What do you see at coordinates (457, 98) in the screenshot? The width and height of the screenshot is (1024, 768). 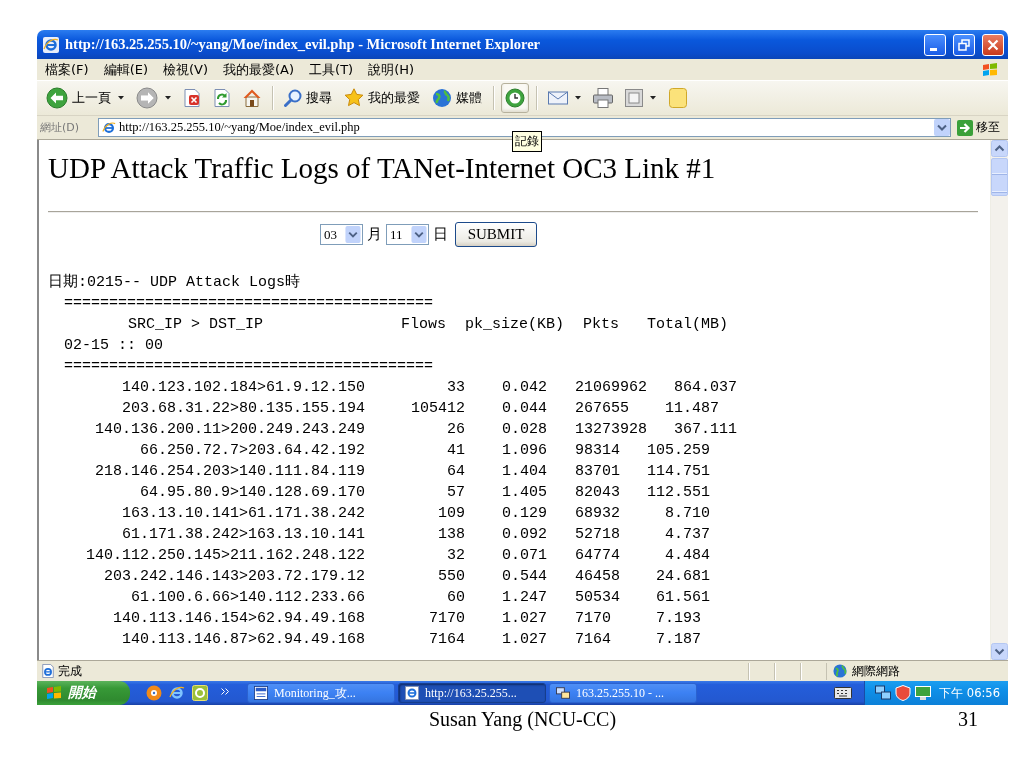 I see `toolbar-button: 媒體` at bounding box center [457, 98].